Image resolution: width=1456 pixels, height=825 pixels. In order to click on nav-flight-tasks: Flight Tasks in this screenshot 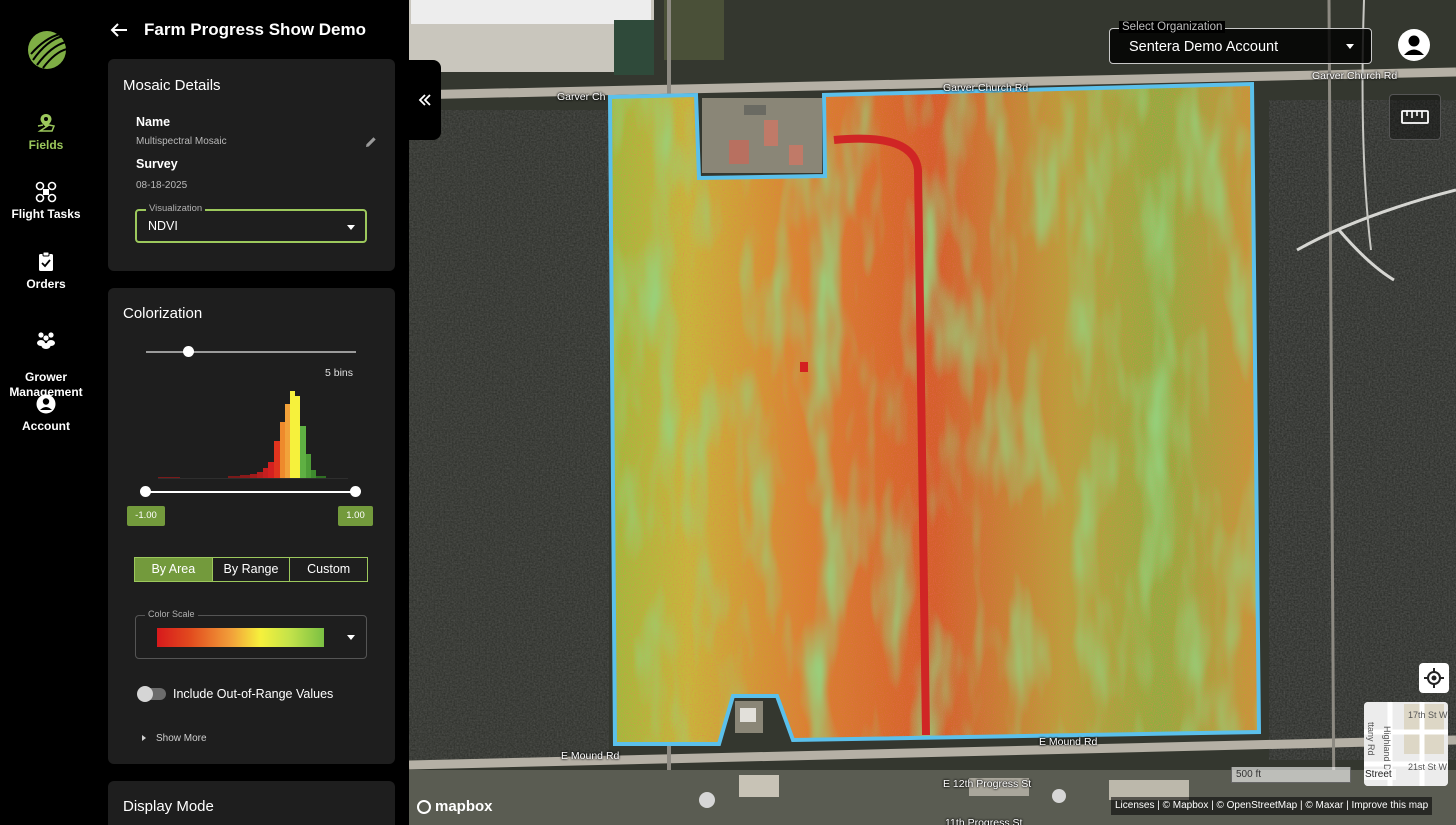, I will do `click(46, 201)`.